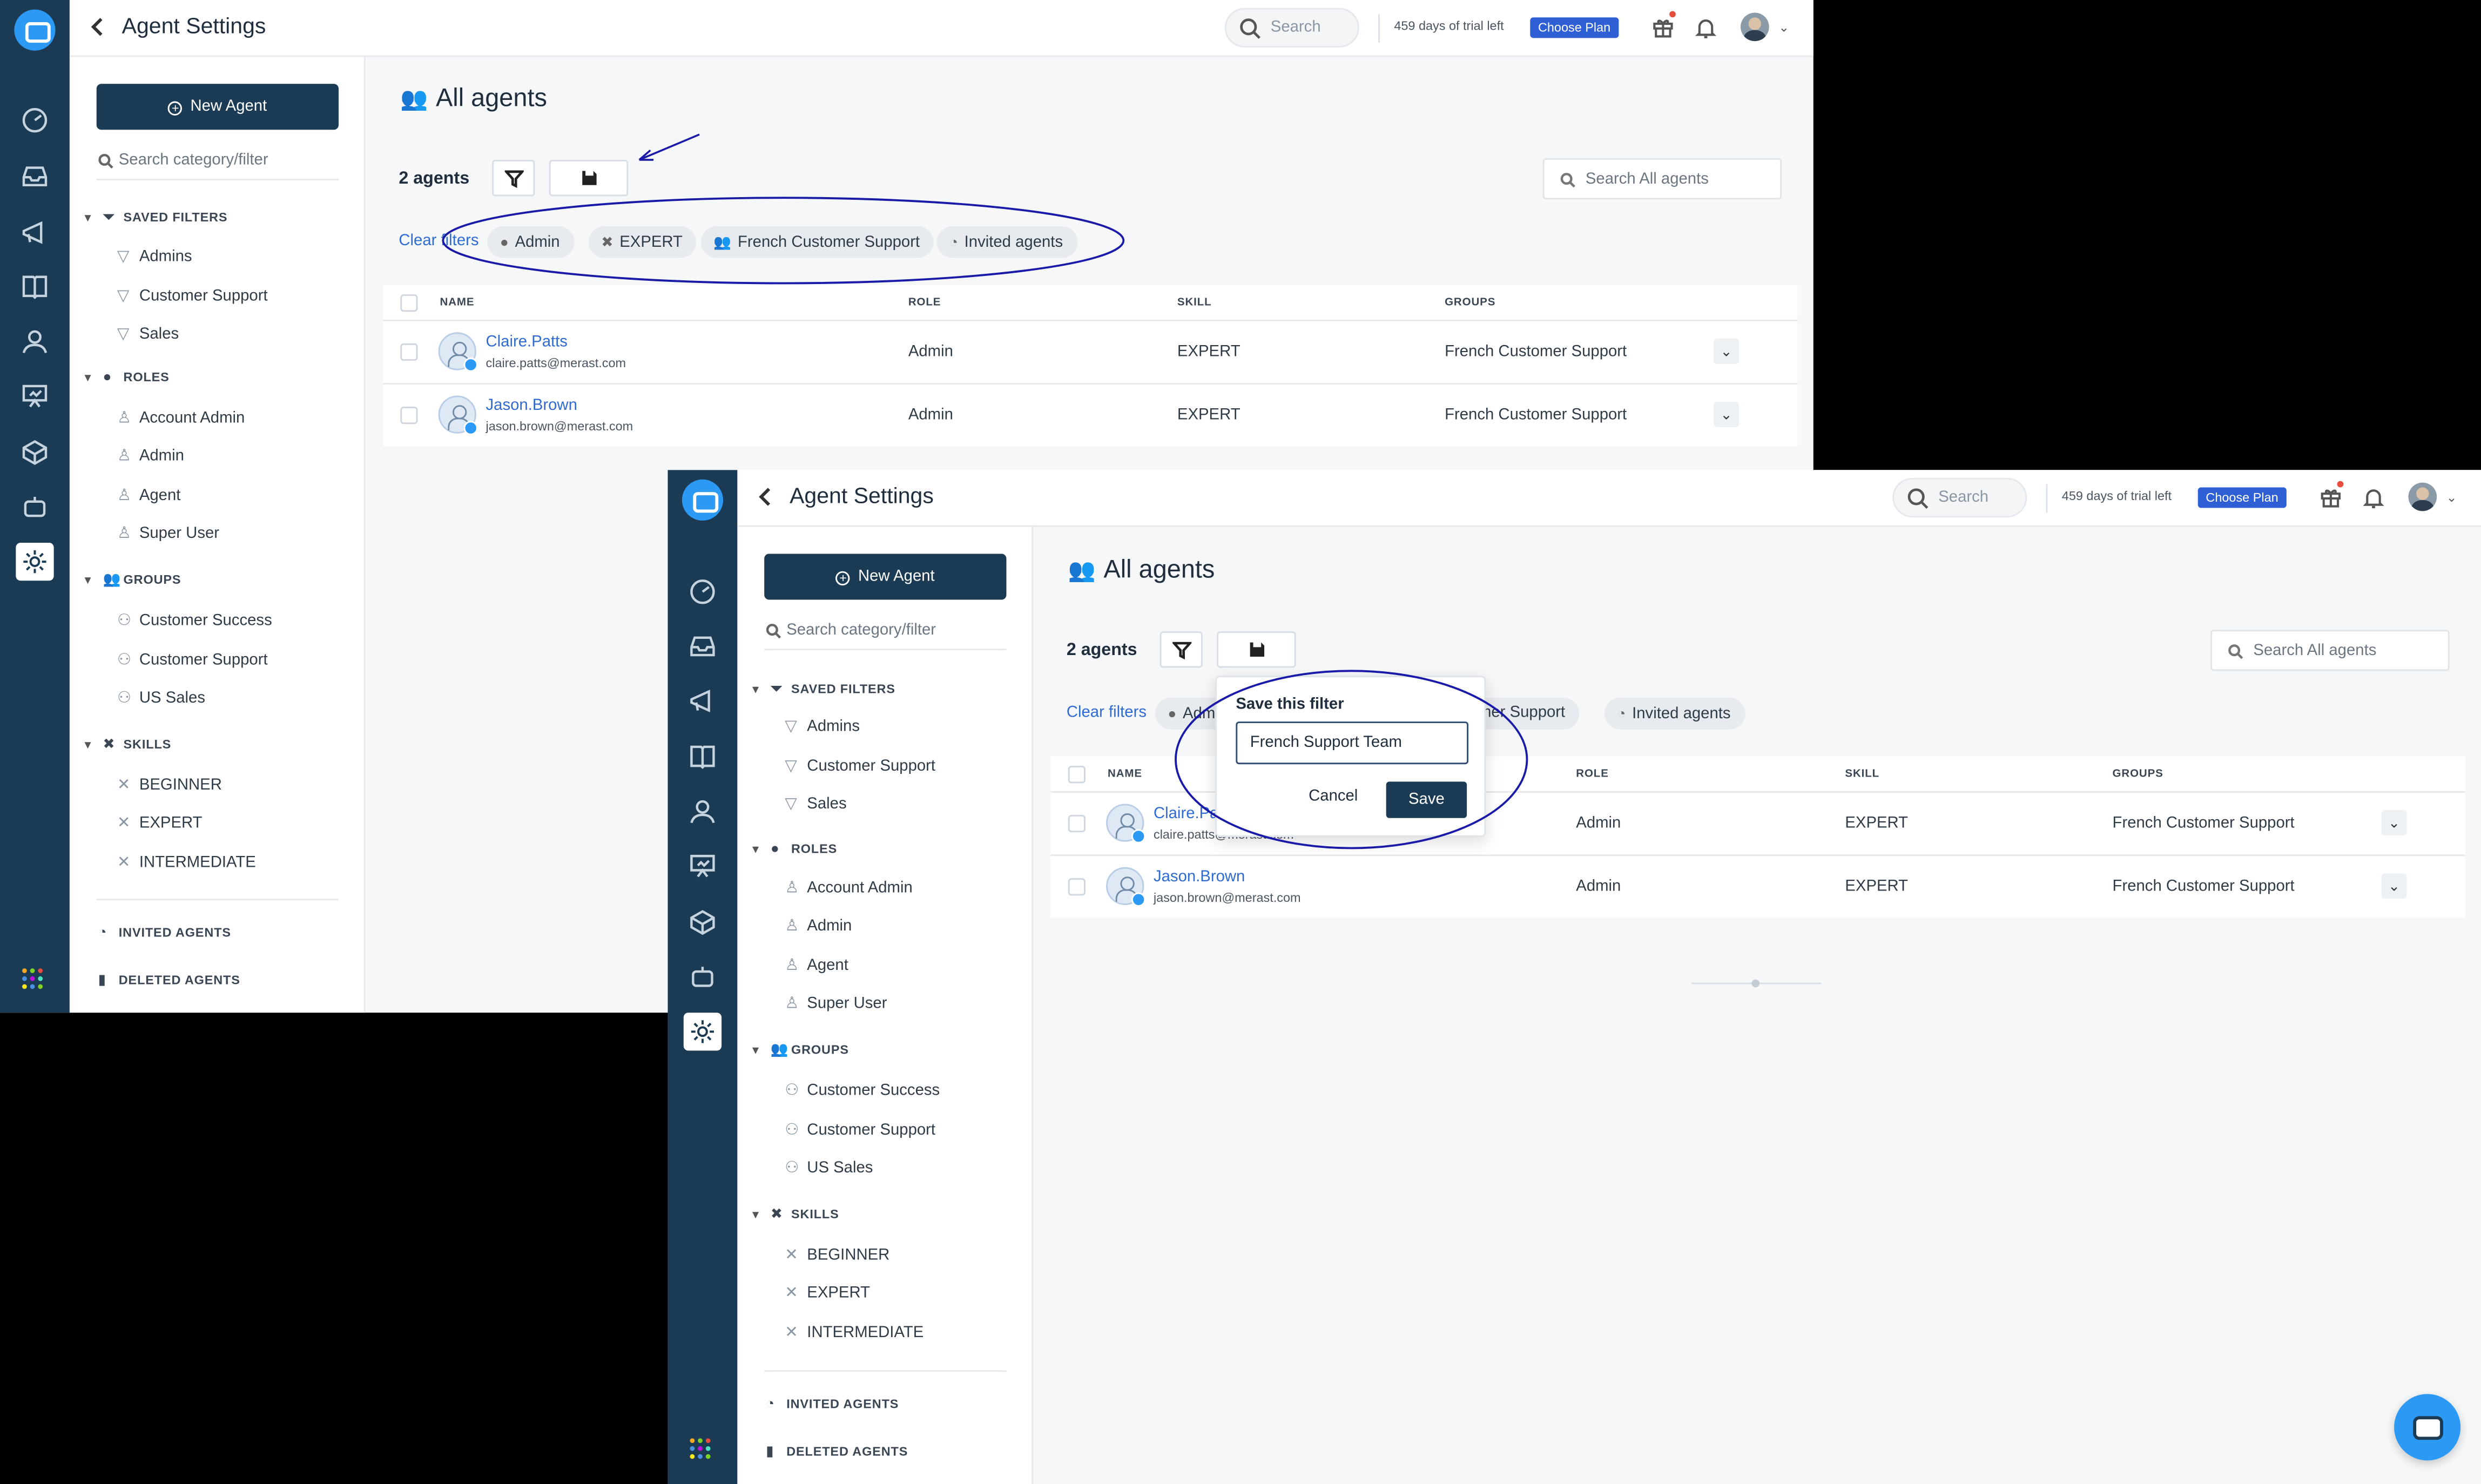 The height and width of the screenshot is (1484, 2481). What do you see at coordinates (194, 621) in the screenshot?
I see `group-customer-success: ⚇ Customer Success` at bounding box center [194, 621].